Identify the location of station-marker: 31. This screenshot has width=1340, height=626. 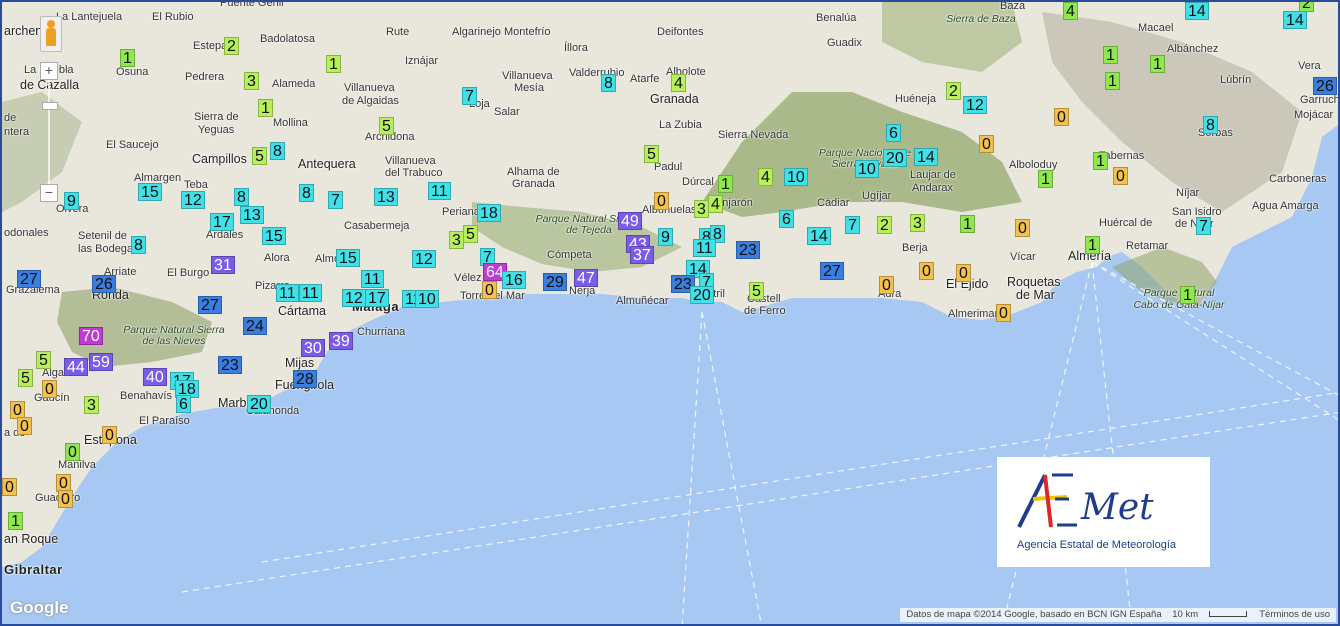
(223, 265).